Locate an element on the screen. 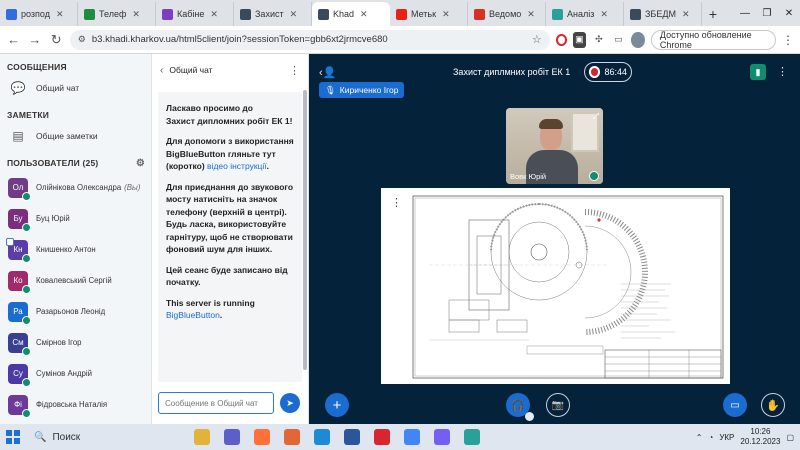 The width and height of the screenshot is (800, 450). forward-icon: → is located at coordinates (34, 39).